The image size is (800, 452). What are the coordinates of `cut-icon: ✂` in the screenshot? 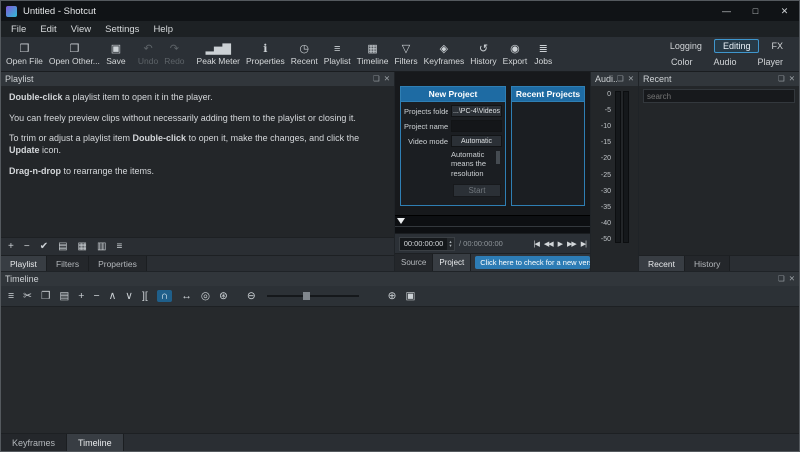 It's located at (27, 296).